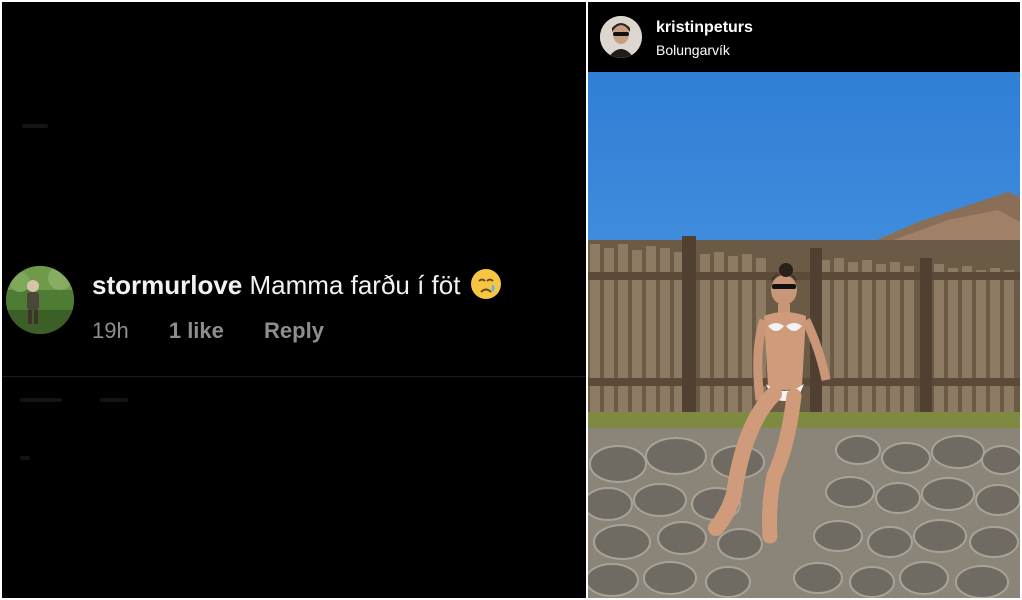  Describe the element at coordinates (704, 28) in the screenshot. I see `post-username: kristinpeturs` at that location.